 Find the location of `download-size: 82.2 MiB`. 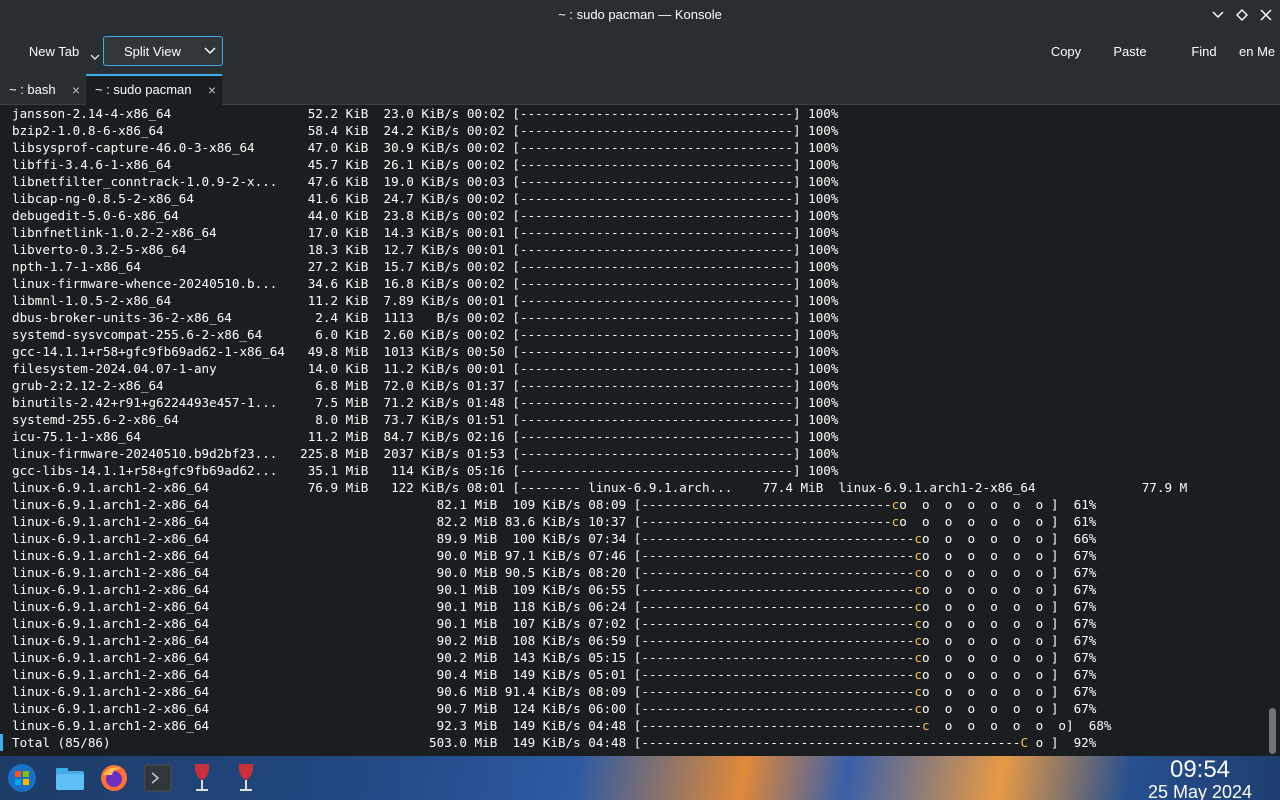

download-size: 82.2 MiB is located at coordinates (467, 521).